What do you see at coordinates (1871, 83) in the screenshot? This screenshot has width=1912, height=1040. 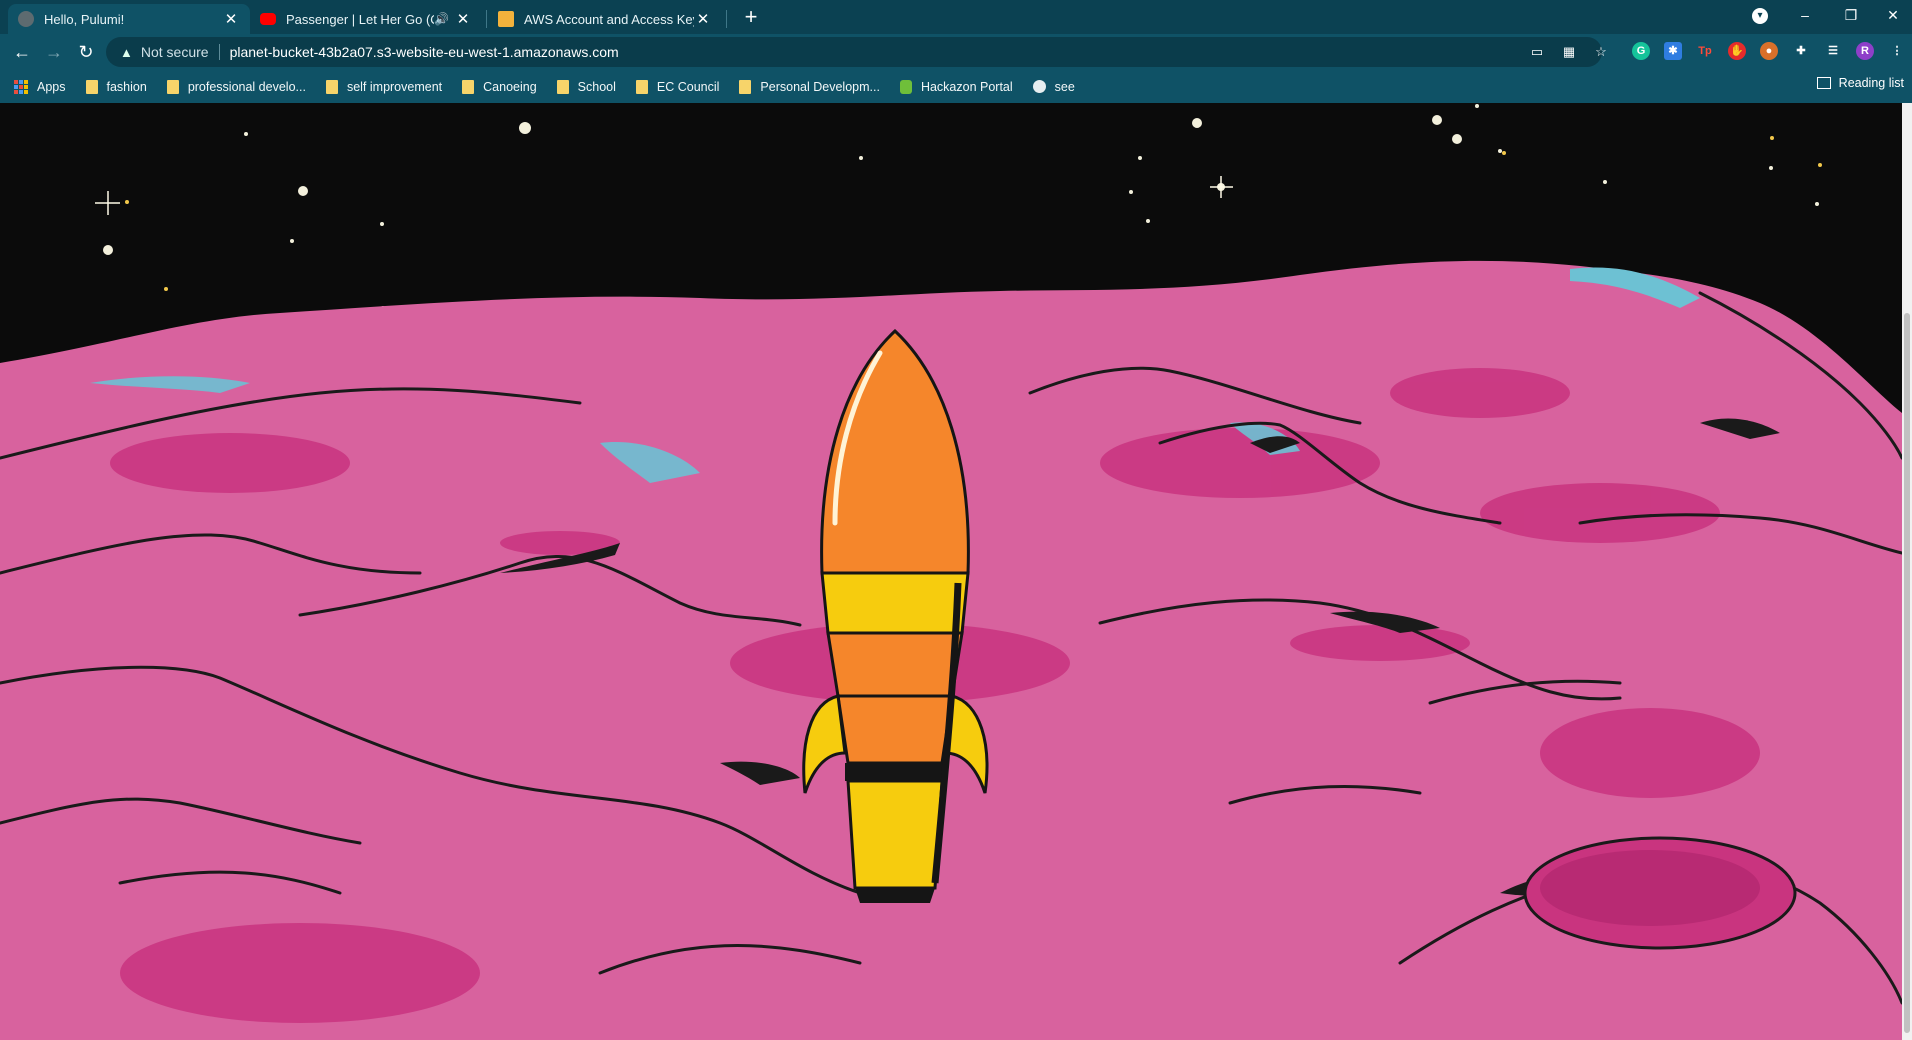 I see `reading-list-label: Reading list` at bounding box center [1871, 83].